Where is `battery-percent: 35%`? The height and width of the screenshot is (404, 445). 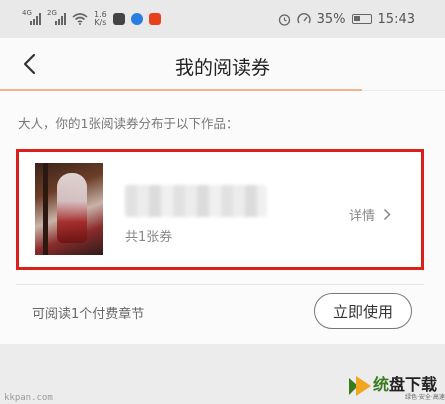
battery-percent: 35% is located at coordinates (331, 19).